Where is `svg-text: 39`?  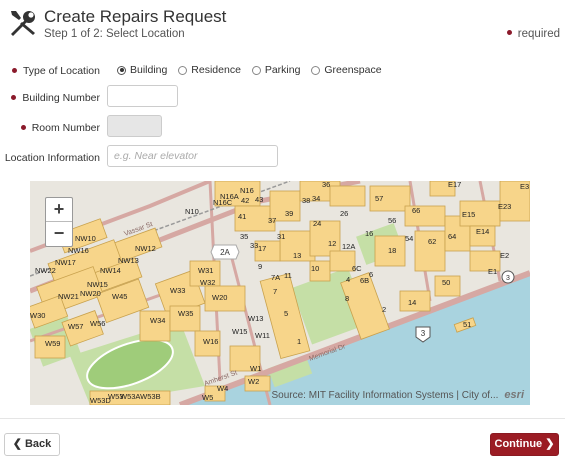 svg-text: 39 is located at coordinates (289, 213).